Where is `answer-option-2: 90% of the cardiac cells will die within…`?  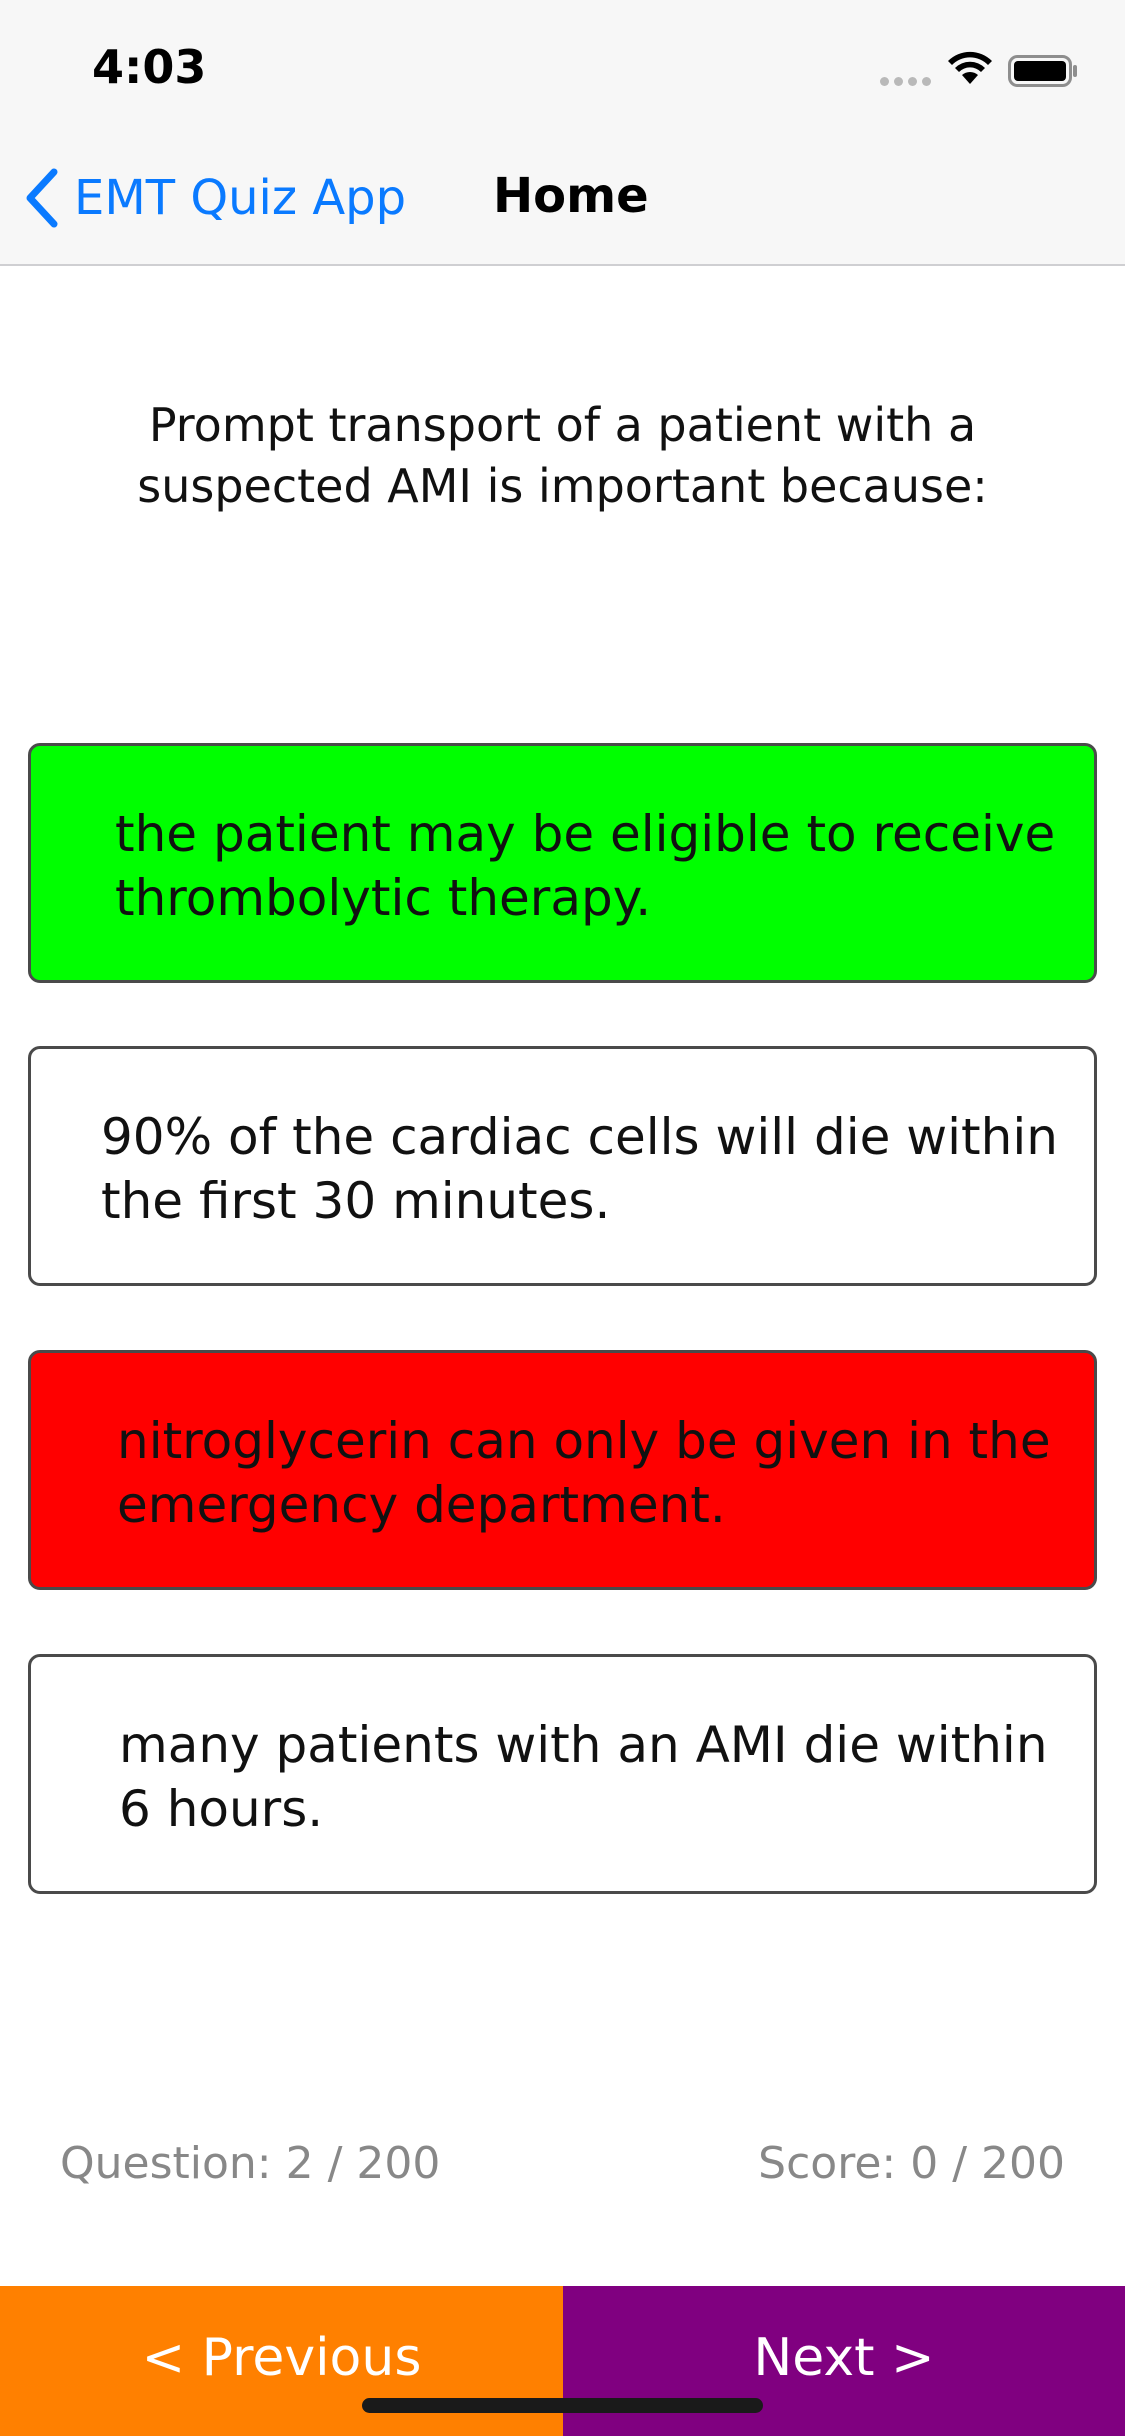
answer-option-2: 90% of the cardiac cells will die within… is located at coordinates (562, 1166).